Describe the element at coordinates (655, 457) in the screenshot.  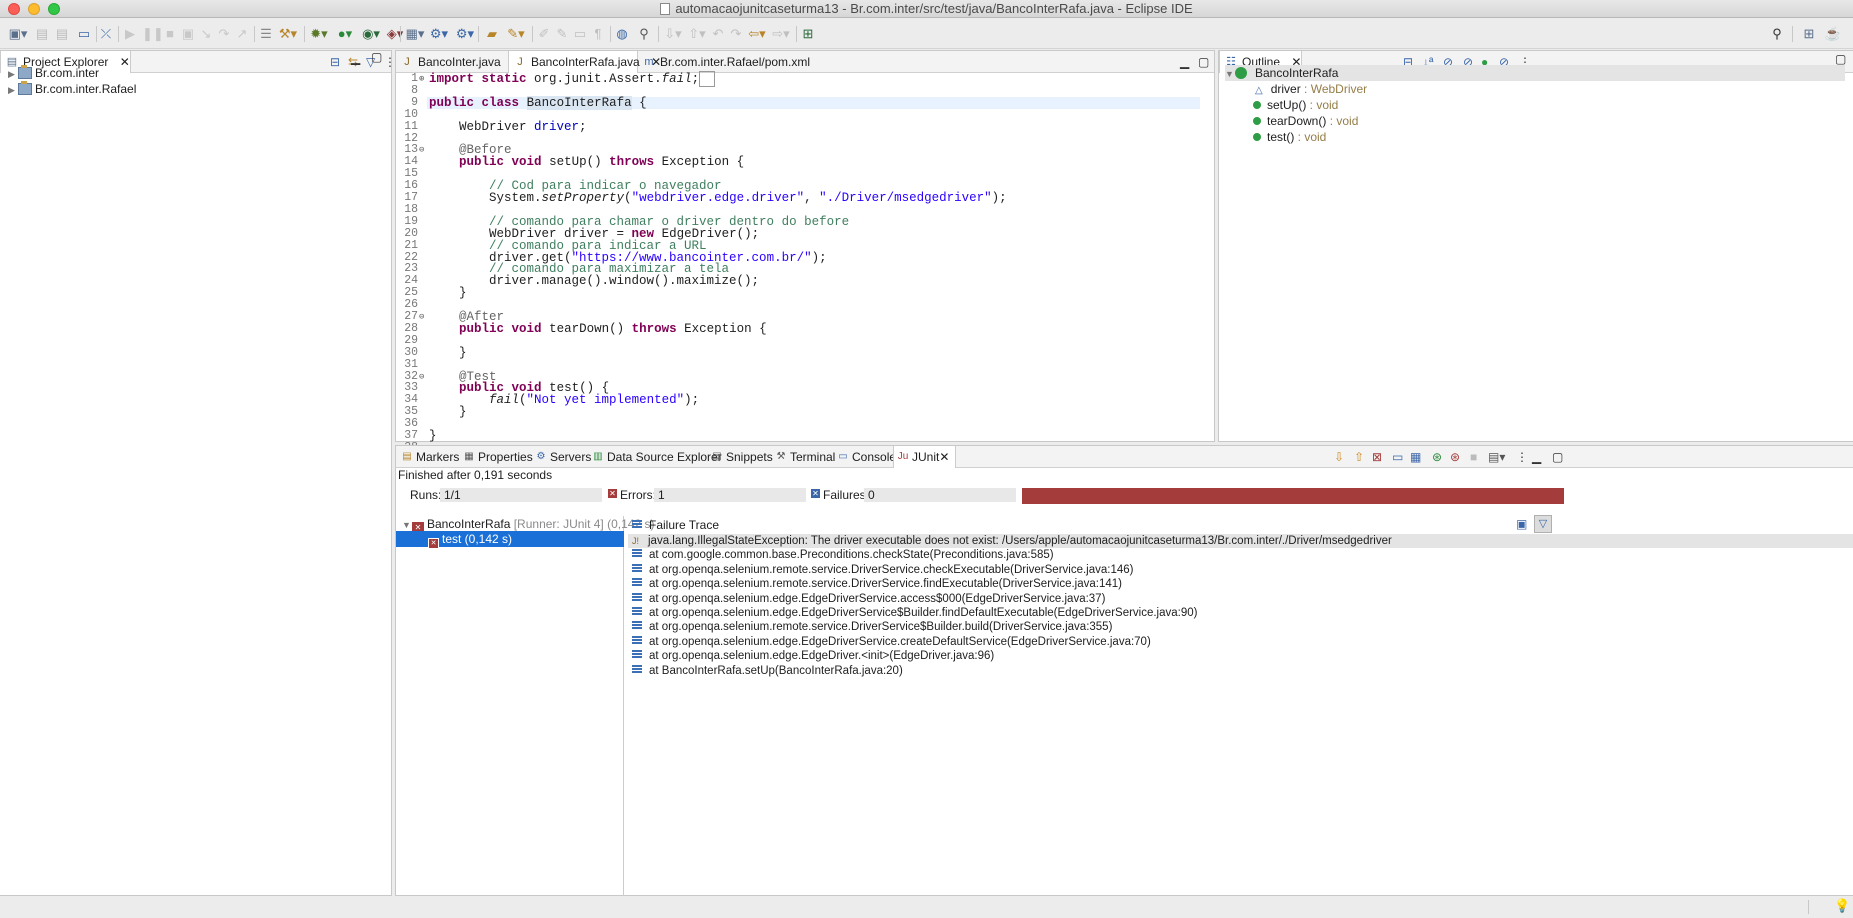
I see `tab-data-source-explorer: ▥ Data Source Explorer` at that location.